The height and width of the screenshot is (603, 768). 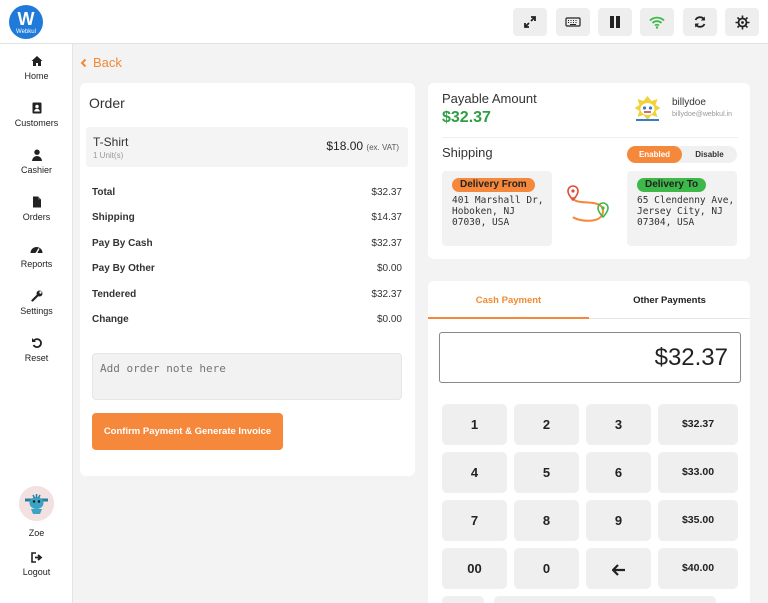 What do you see at coordinates (36, 123) in the screenshot?
I see `sidebar-item-label: Customers` at bounding box center [36, 123].